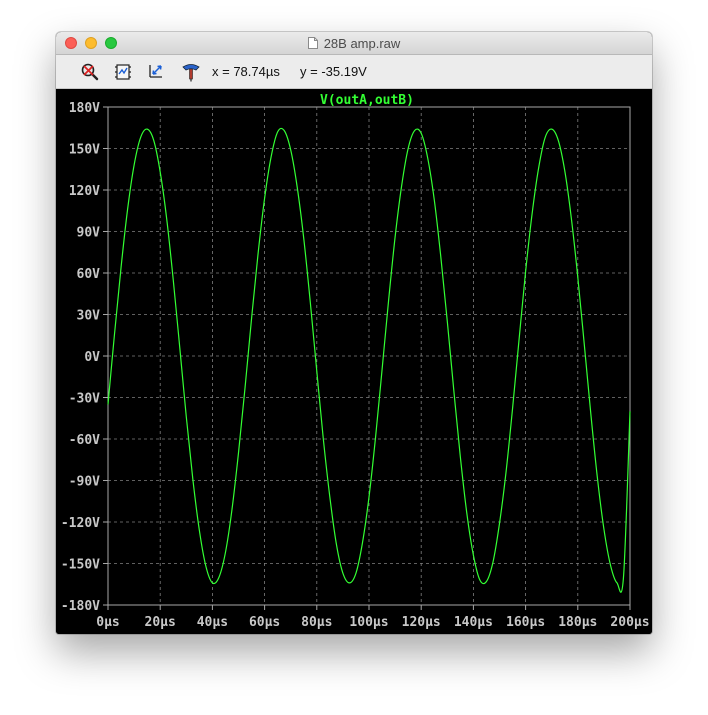 The width and height of the screenshot is (708, 715). Describe the element at coordinates (212, 622) in the screenshot. I see `x-tick-label: 40µs` at that location.